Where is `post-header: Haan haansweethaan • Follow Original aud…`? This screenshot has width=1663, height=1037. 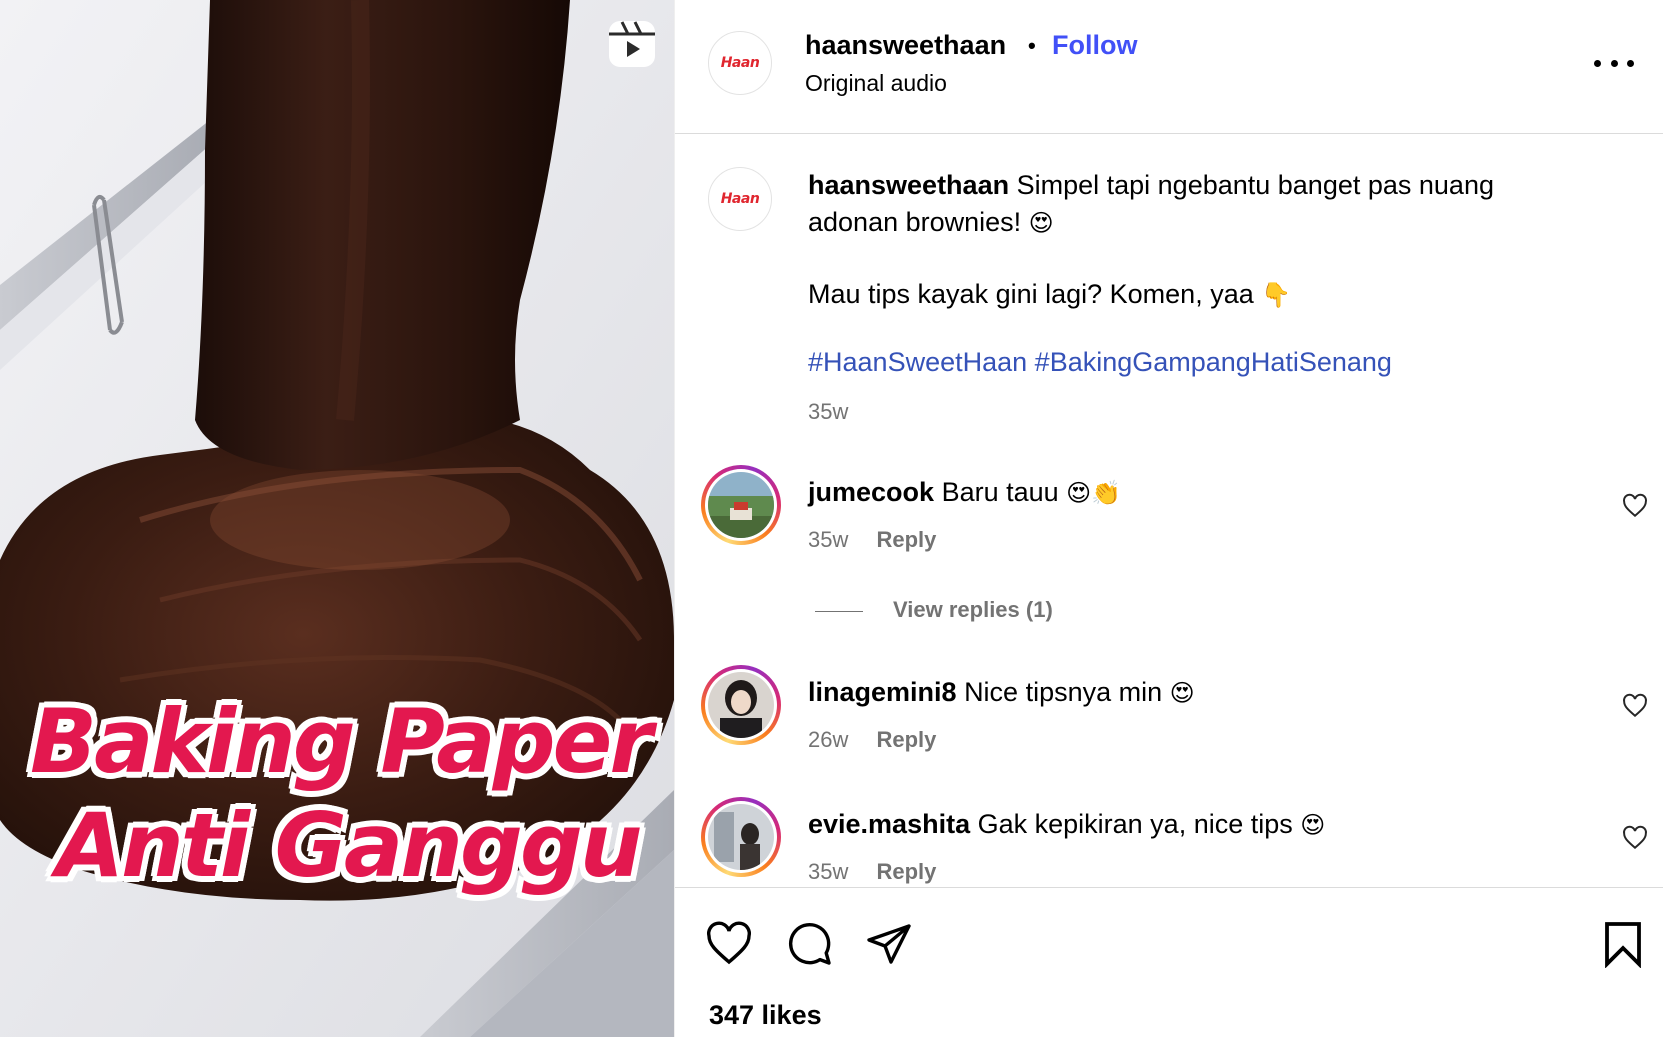 post-header: Haan haansweethaan • Follow Original aud… is located at coordinates (1169, 67).